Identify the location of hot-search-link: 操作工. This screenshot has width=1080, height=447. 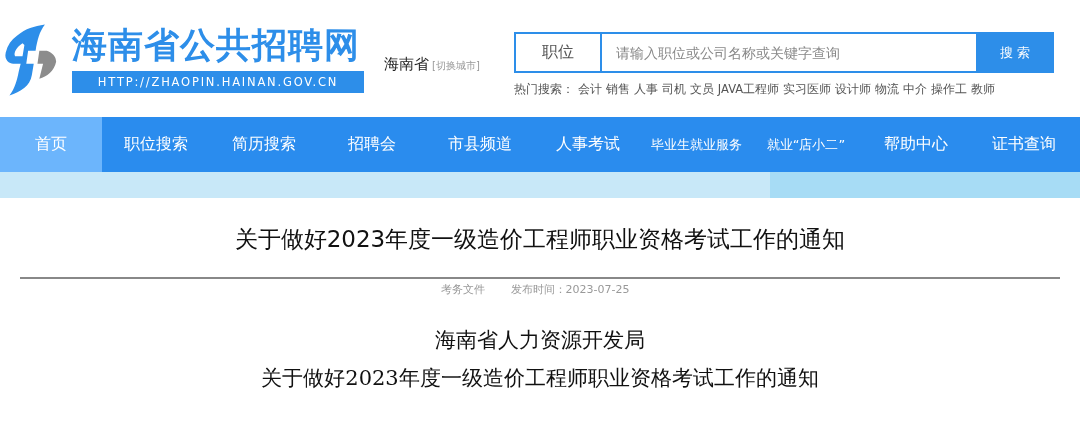
(949, 89).